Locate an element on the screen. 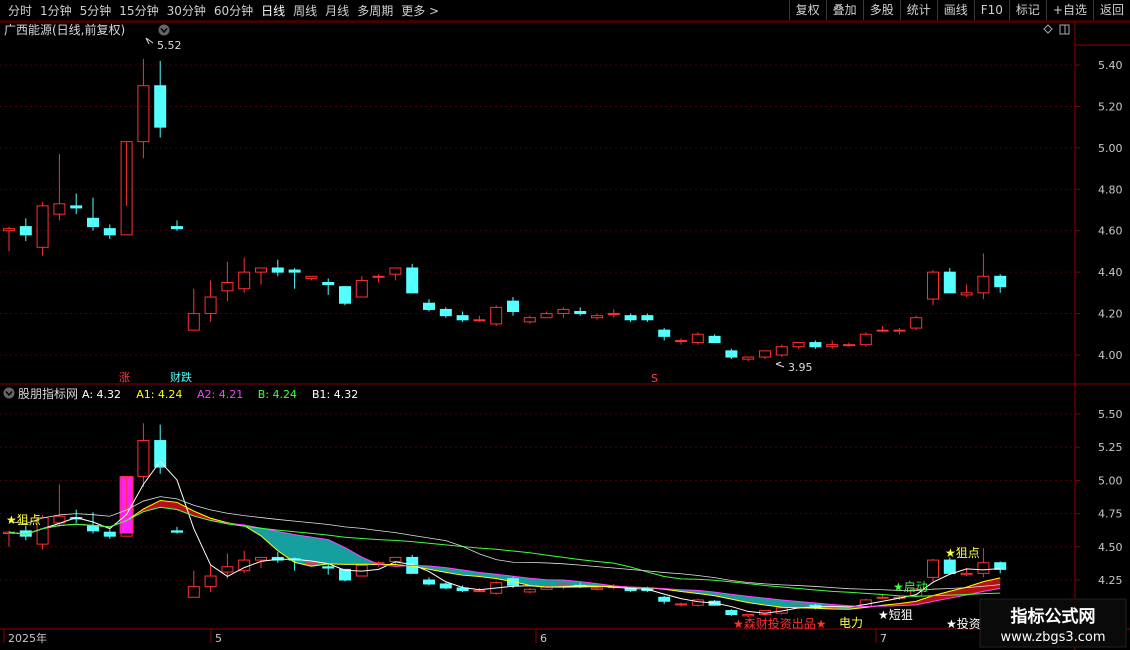  toolbar-button-5: F10 is located at coordinates (991, 10).